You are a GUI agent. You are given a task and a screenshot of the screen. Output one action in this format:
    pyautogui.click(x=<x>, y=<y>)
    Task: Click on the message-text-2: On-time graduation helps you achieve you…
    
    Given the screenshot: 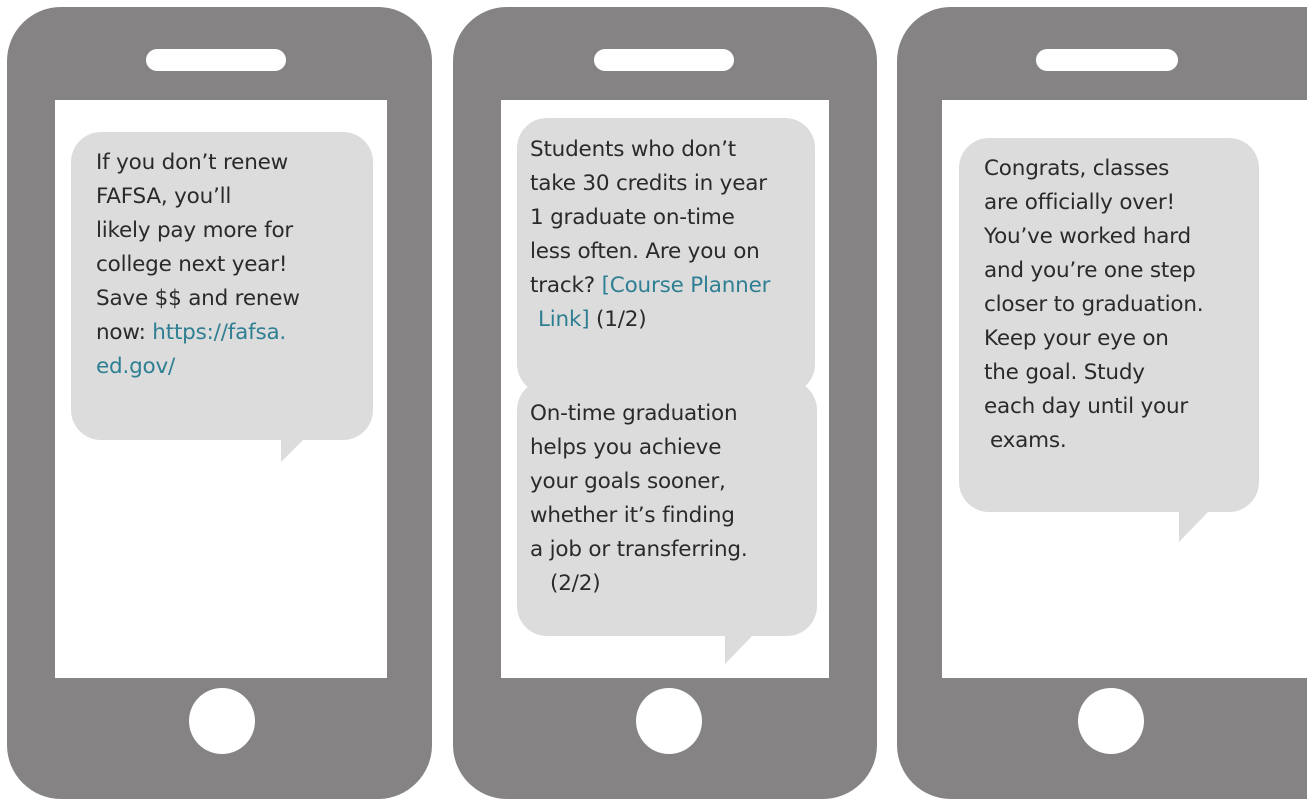 What is the action you would take?
    pyautogui.click(x=639, y=498)
    